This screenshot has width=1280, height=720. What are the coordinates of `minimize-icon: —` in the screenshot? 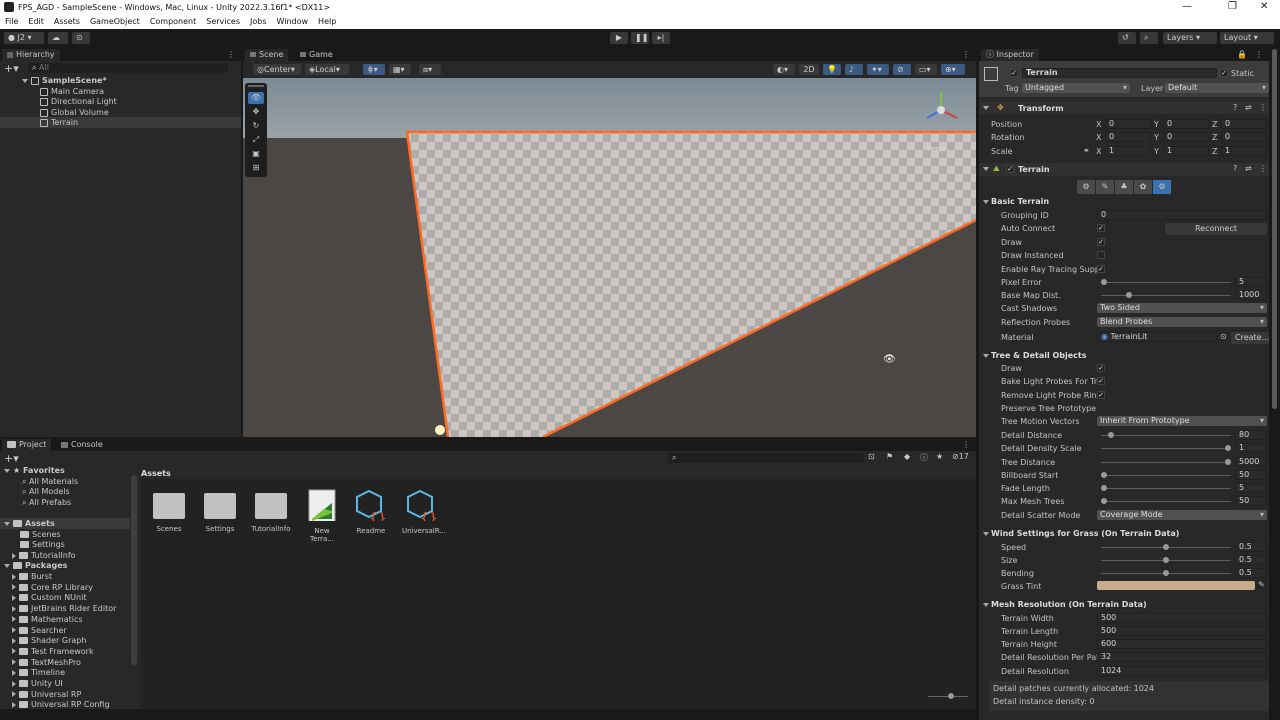 It's located at (1187, 6).